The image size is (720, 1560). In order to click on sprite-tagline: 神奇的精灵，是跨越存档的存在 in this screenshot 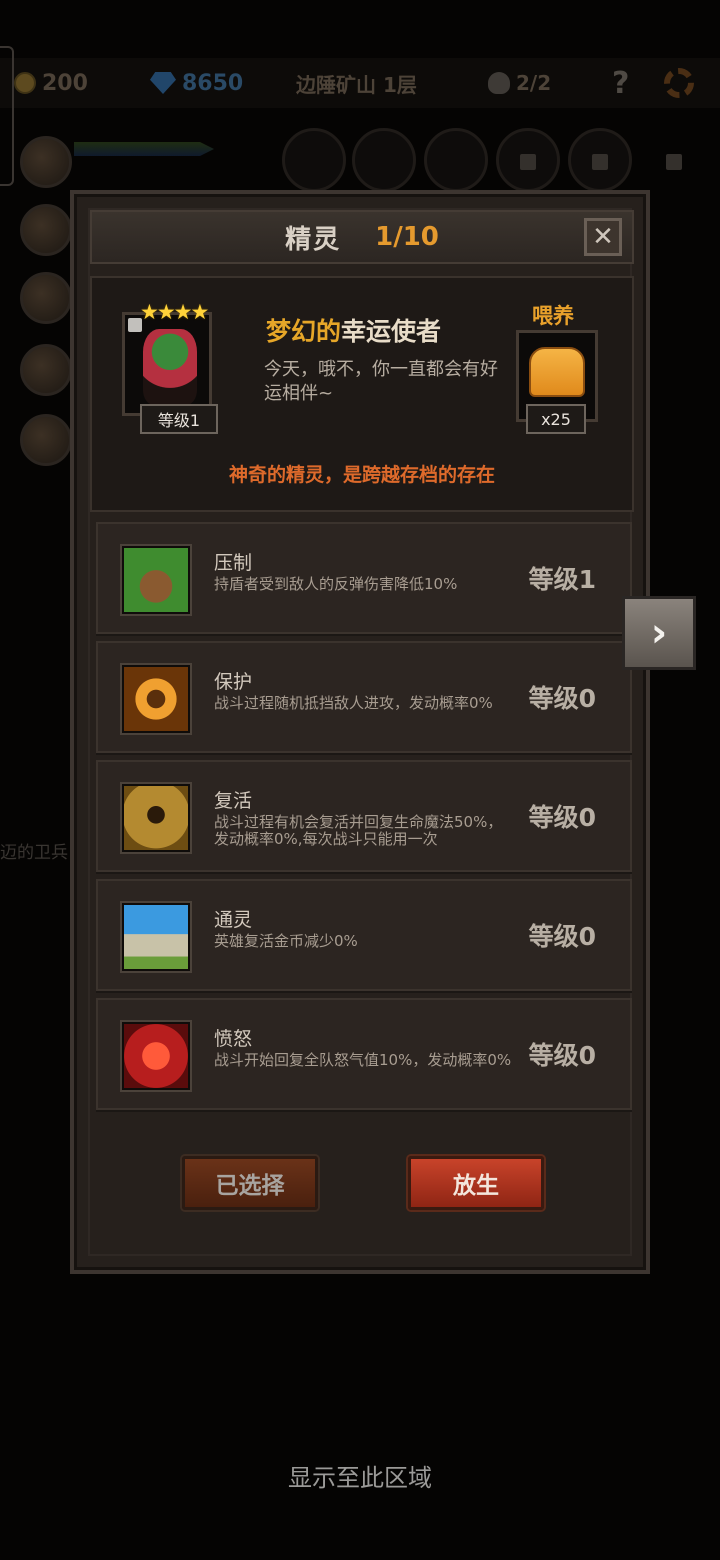, I will do `click(361, 475)`.